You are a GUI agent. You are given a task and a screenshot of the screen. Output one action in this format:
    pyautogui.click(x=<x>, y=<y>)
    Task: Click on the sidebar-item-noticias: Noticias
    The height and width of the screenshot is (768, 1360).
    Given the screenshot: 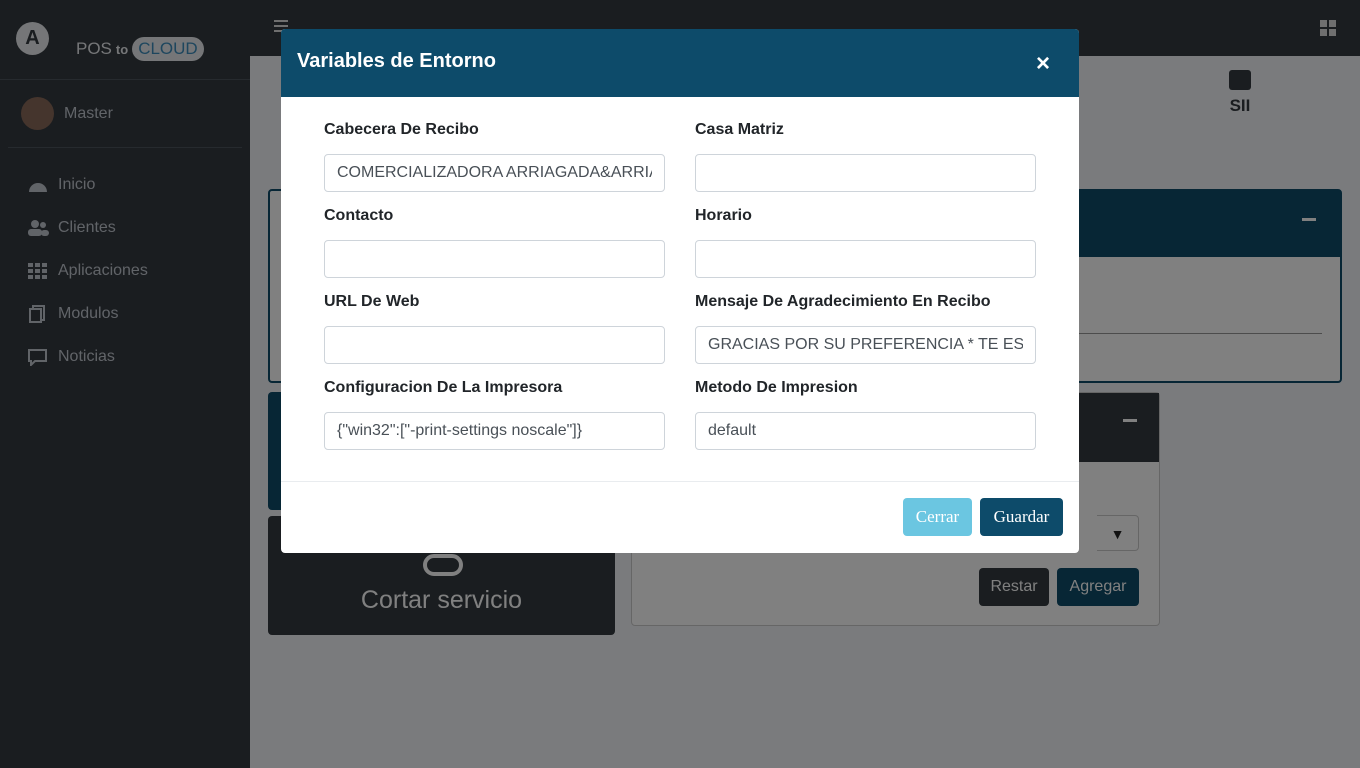 What is the action you would take?
    pyautogui.click(x=125, y=356)
    